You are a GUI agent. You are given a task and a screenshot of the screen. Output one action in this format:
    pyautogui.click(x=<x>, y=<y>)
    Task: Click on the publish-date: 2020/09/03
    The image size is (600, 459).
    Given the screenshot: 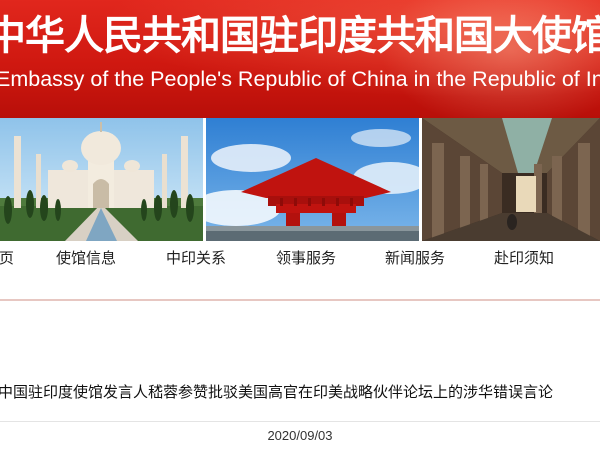 What is the action you would take?
    pyautogui.click(x=300, y=435)
    